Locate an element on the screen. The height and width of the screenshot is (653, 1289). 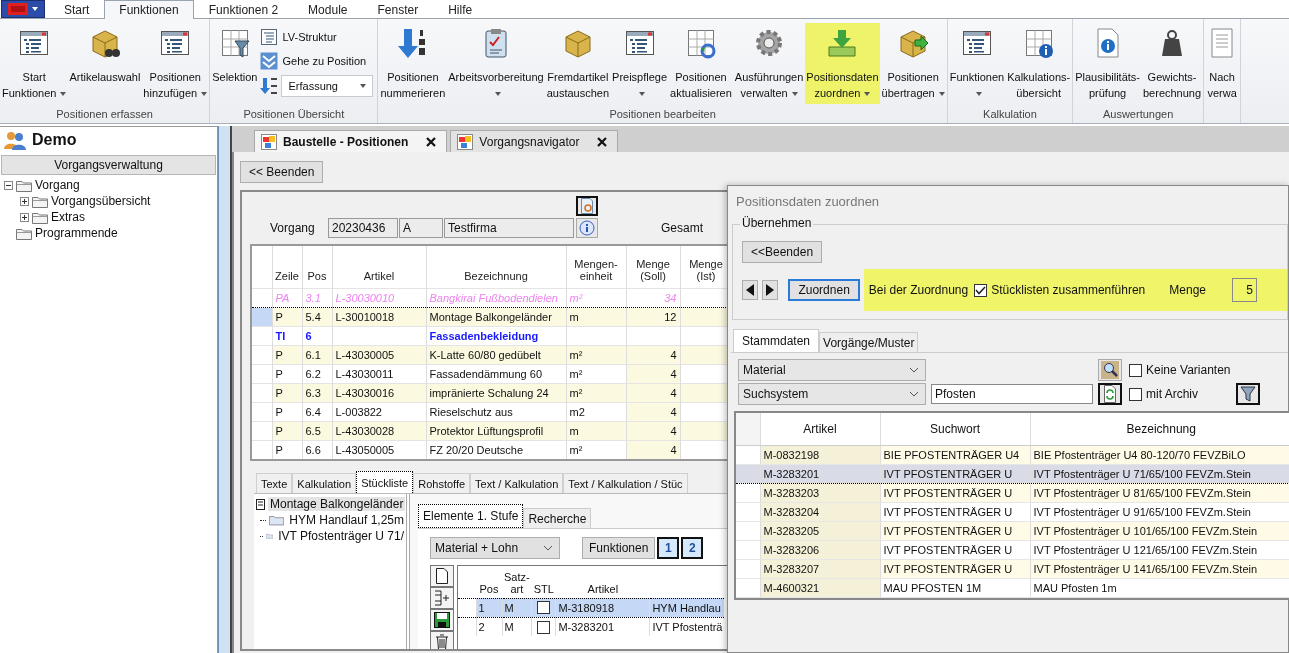
save-icon is located at coordinates (442, 620).